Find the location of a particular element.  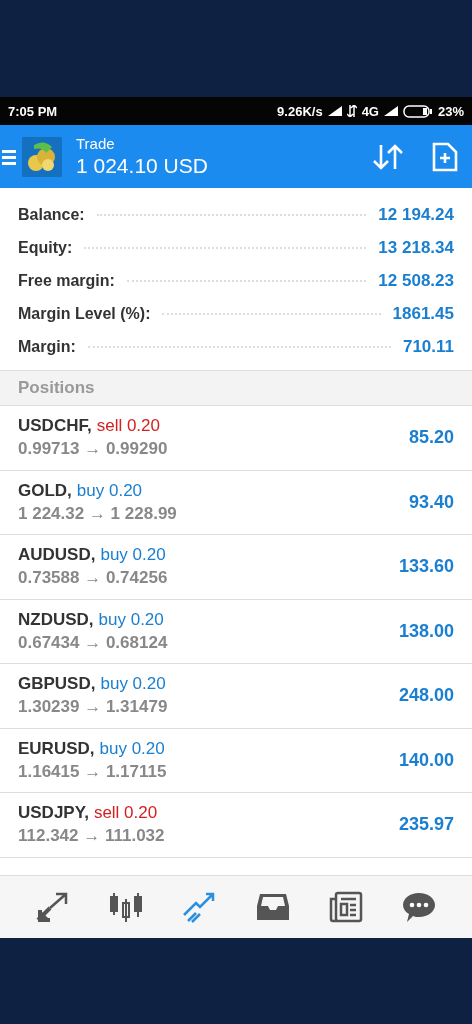

price-change: 1 224.32 → 1 228.99 is located at coordinates (98, 513).